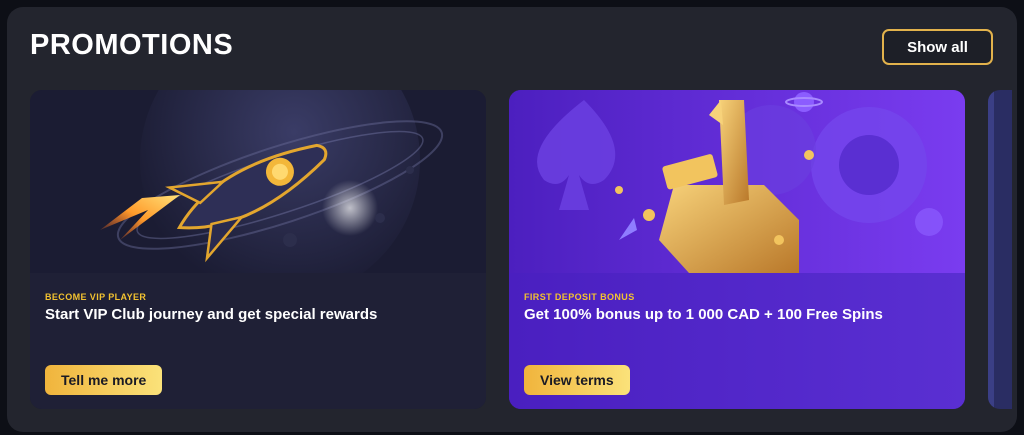  I want to click on view-terms-button: View terms, so click(577, 380).